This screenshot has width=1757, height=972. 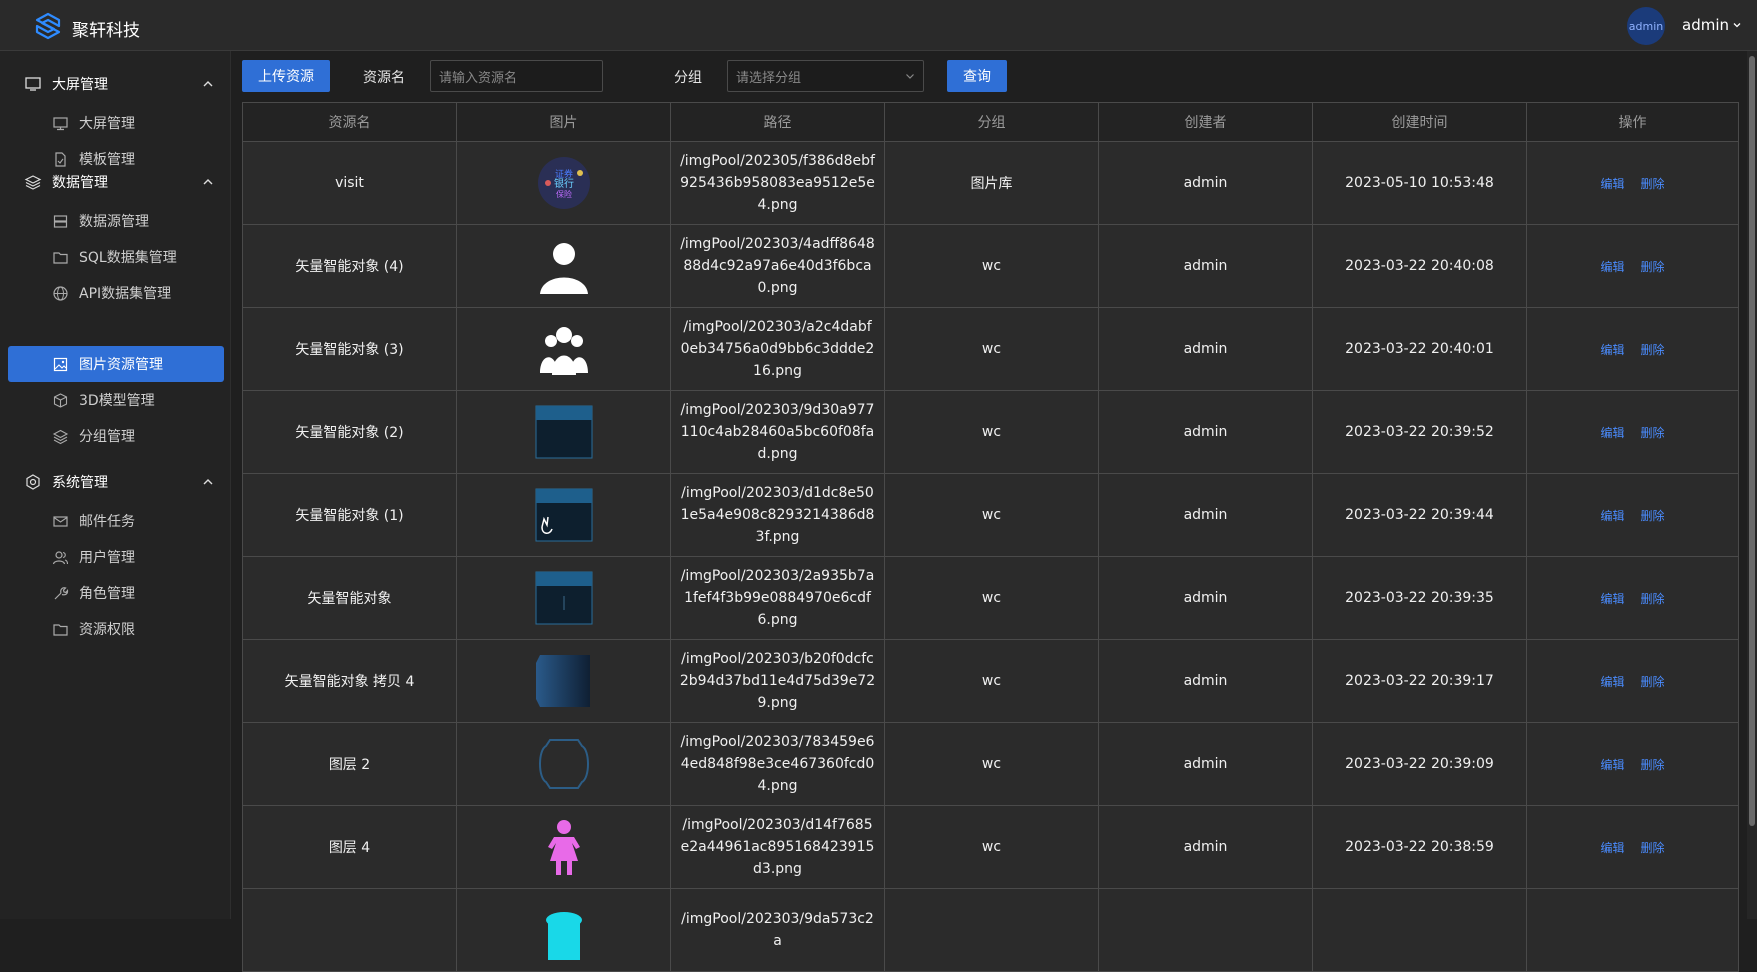 What do you see at coordinates (33, 482) in the screenshot?
I see `settings-icon` at bounding box center [33, 482].